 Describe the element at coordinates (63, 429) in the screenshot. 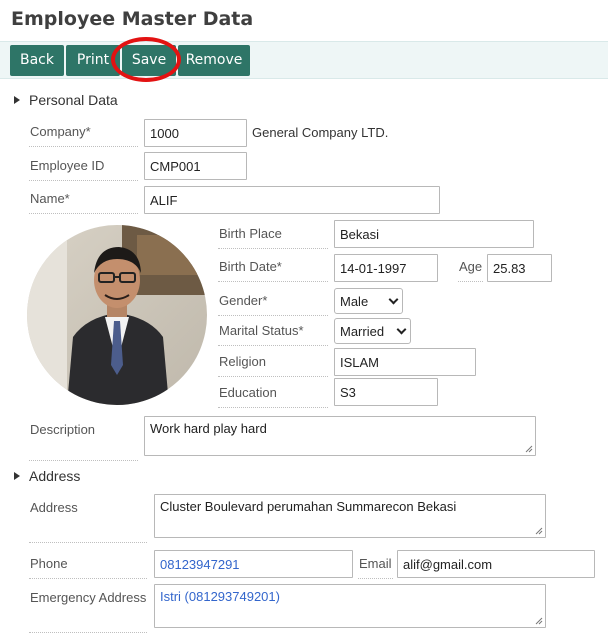

I see `description-label: Description` at that location.